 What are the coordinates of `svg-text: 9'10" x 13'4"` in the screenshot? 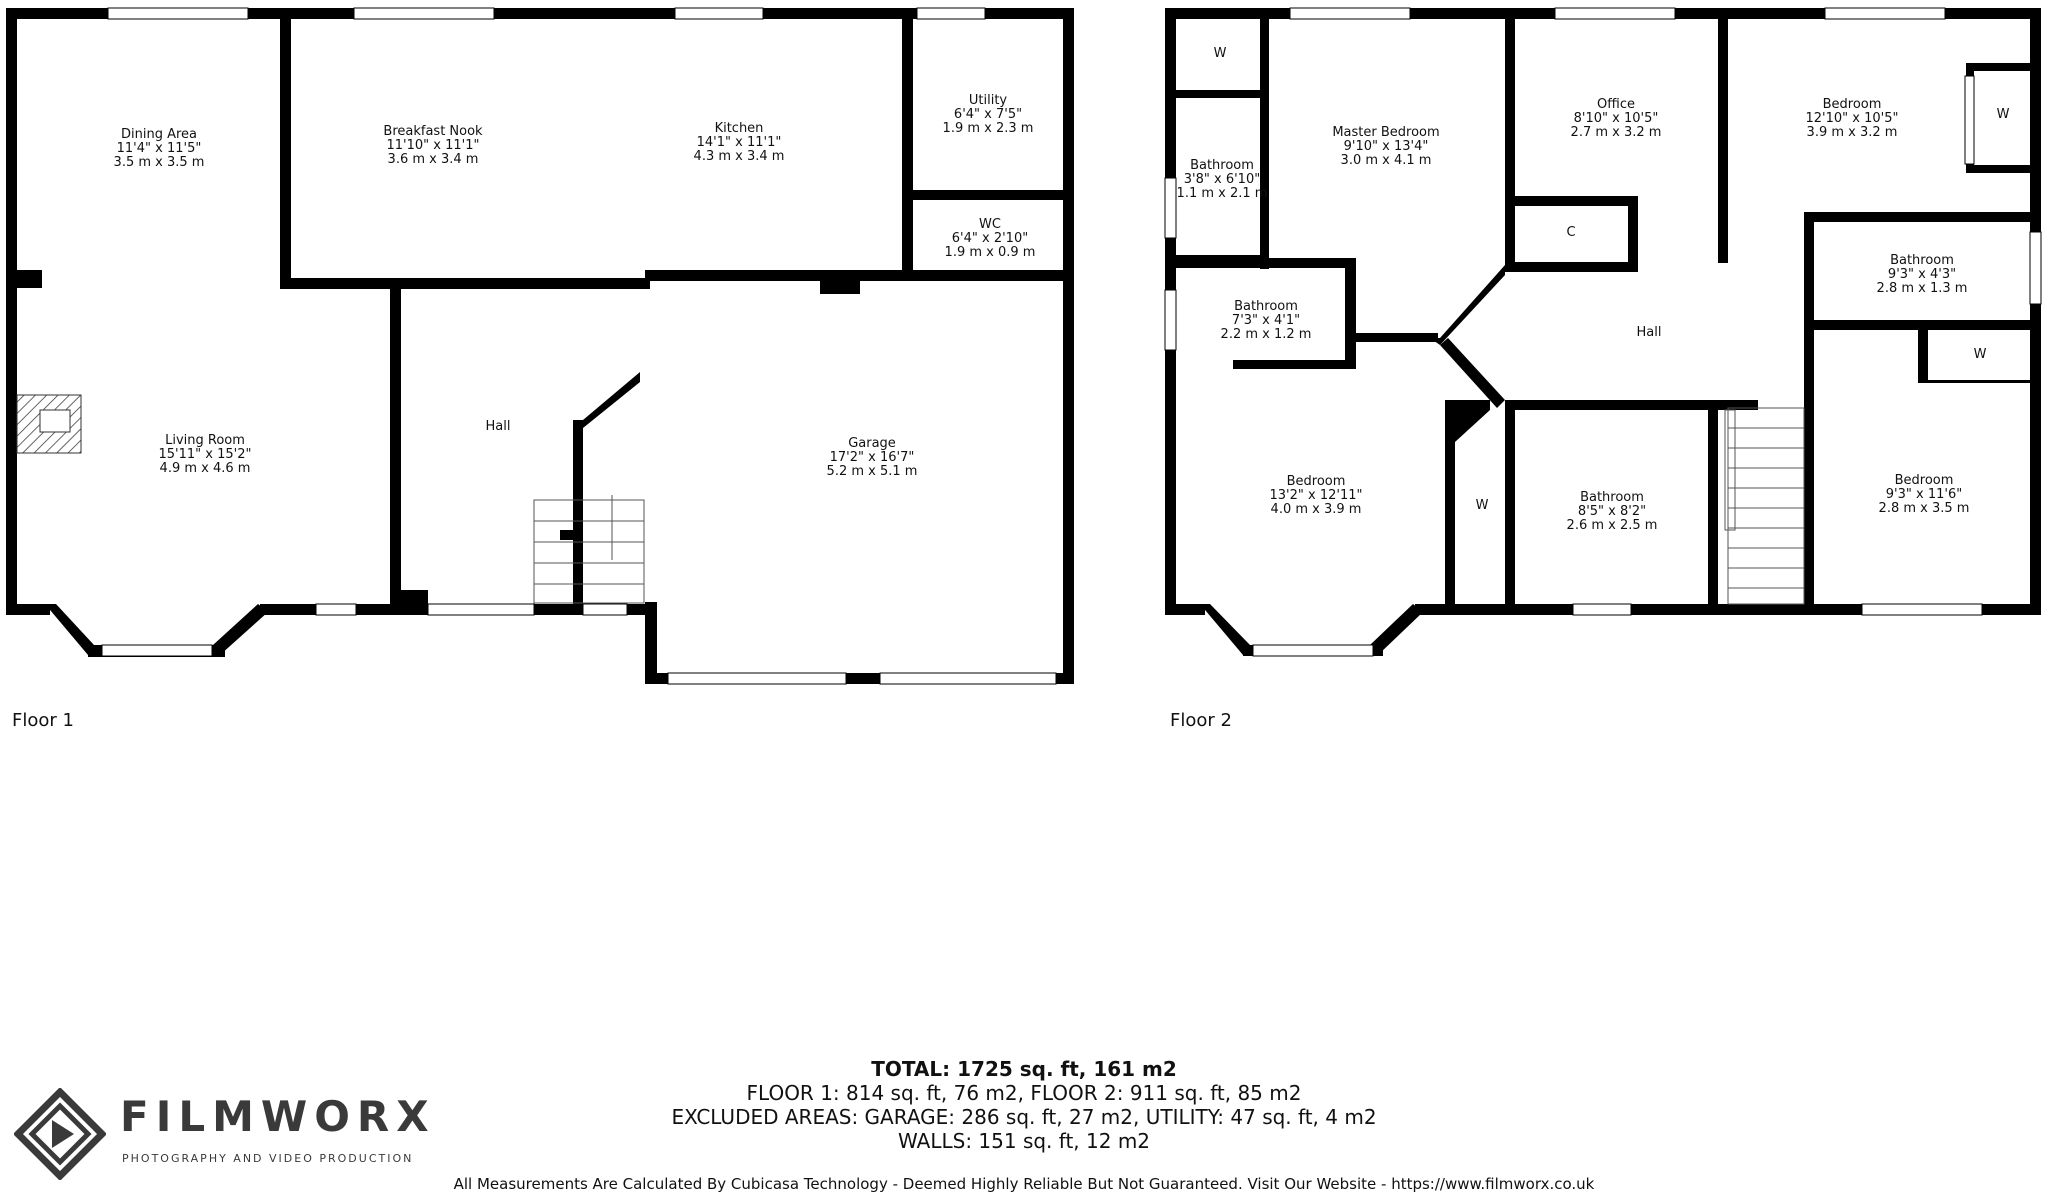 It's located at (1386, 146).